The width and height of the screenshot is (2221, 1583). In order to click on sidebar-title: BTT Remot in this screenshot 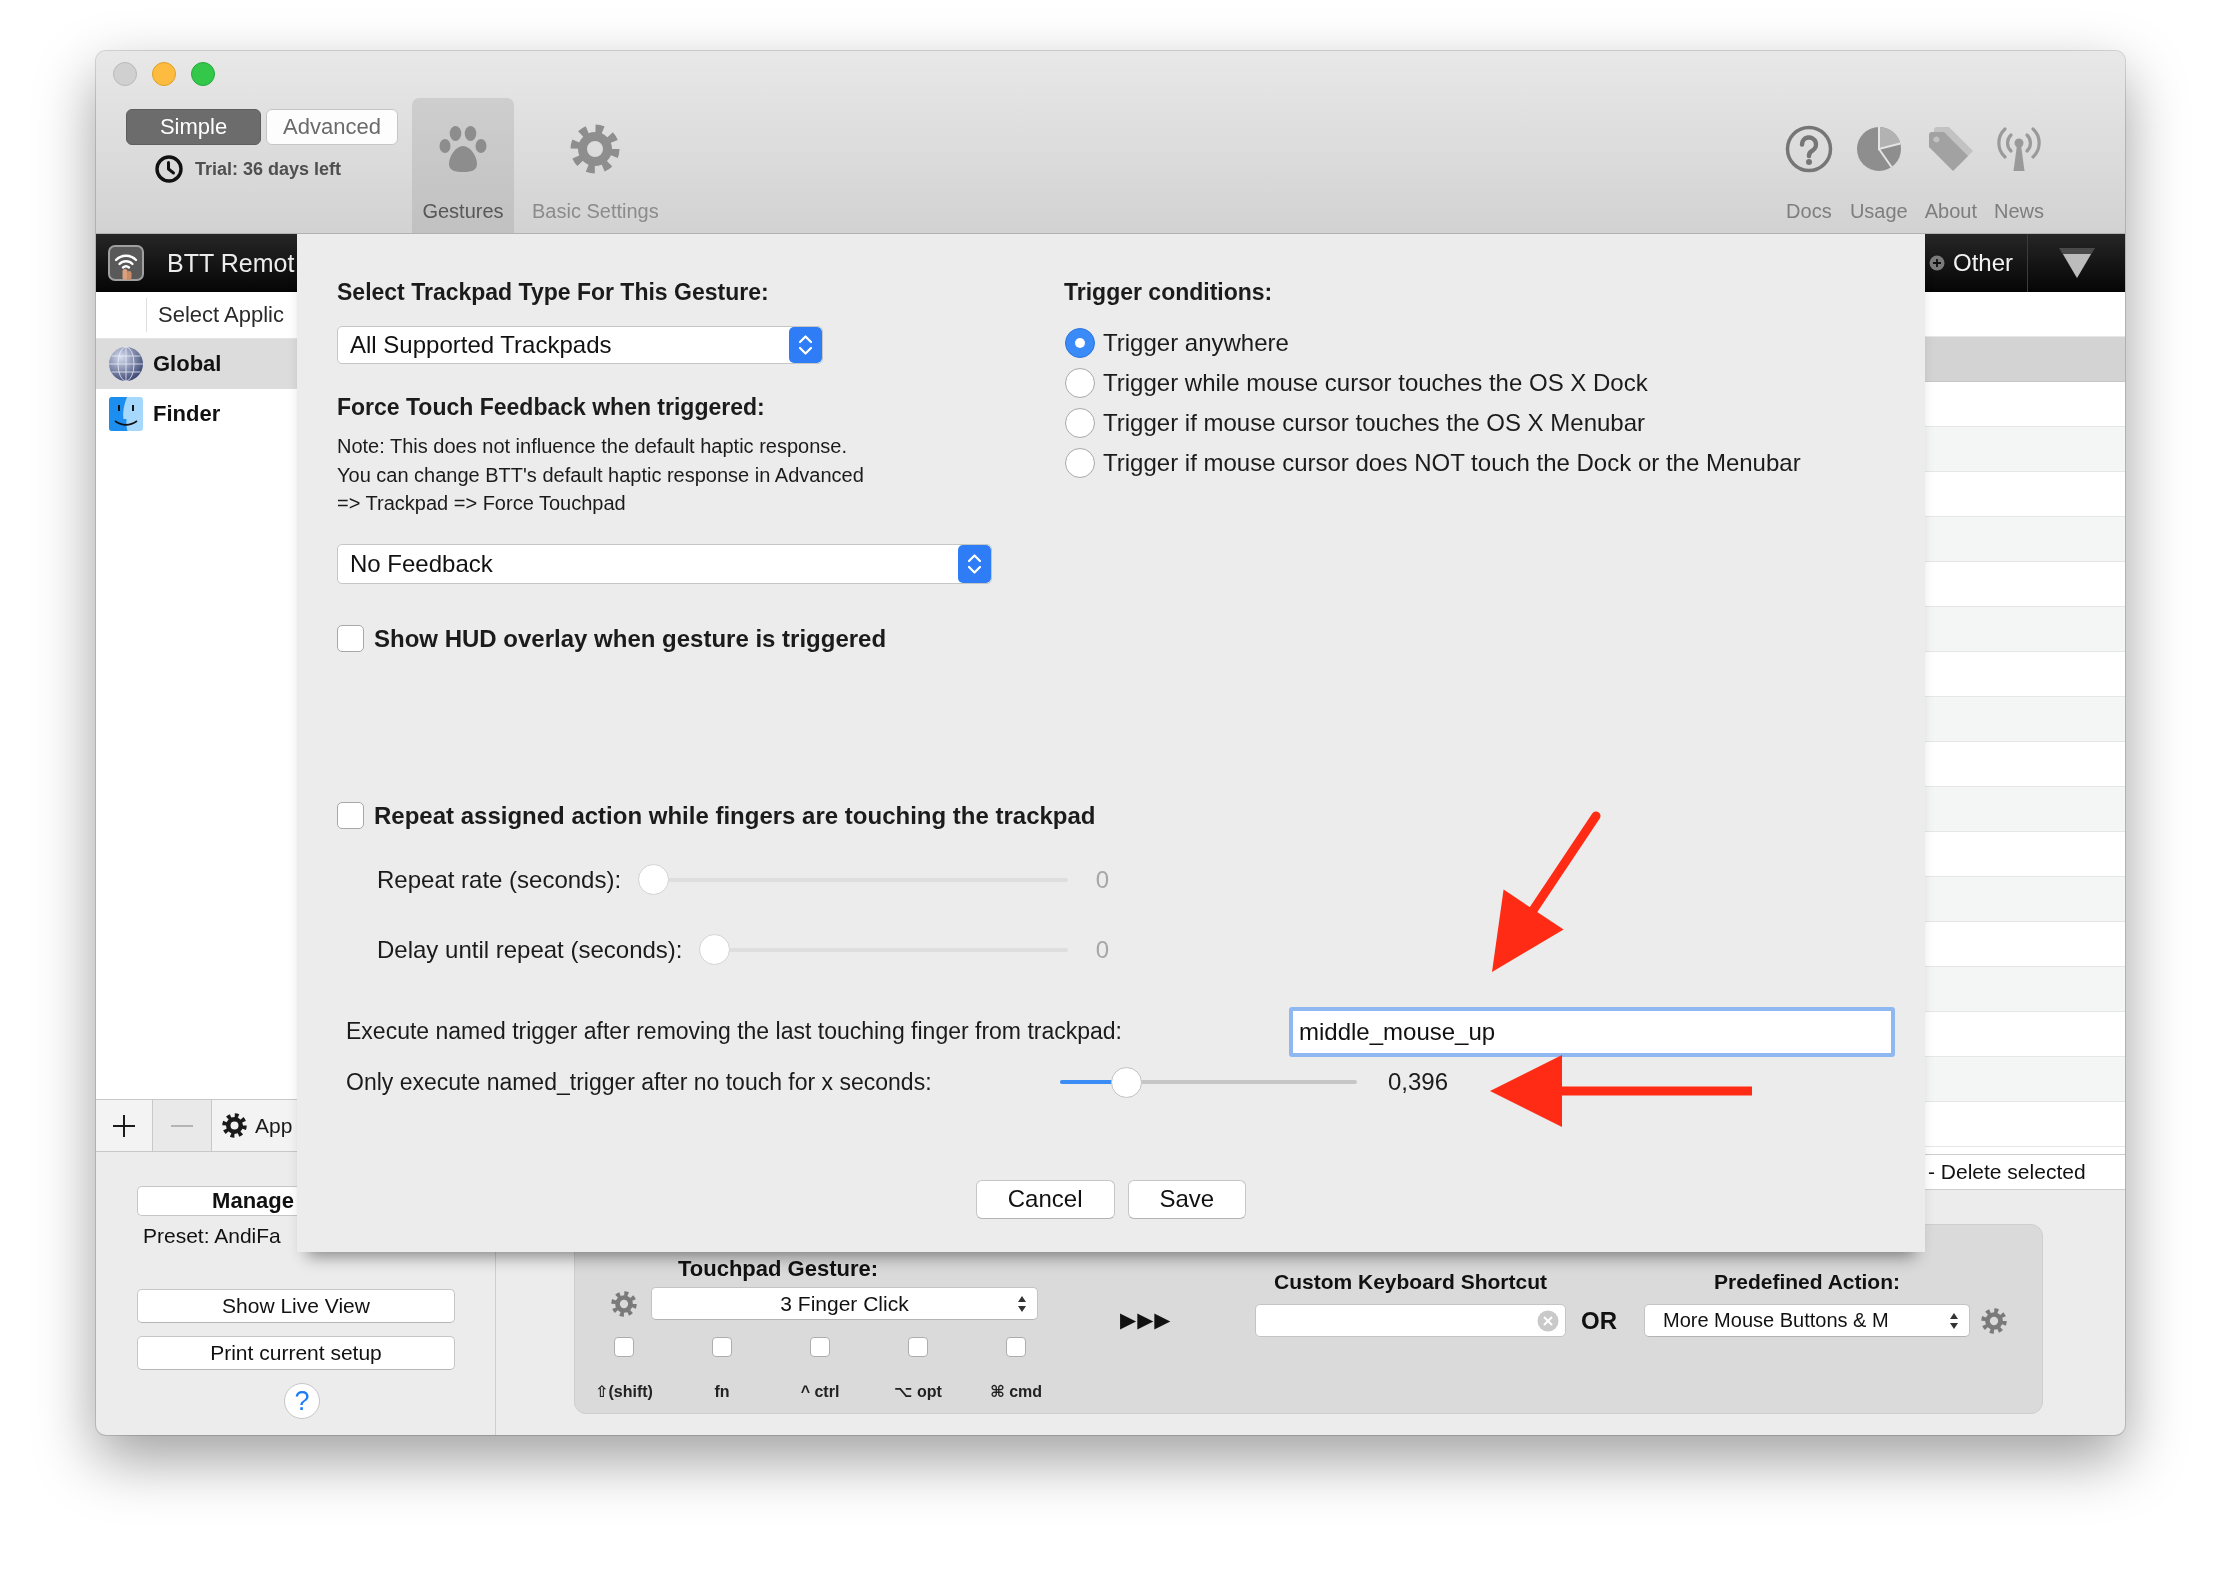, I will do `click(231, 263)`.